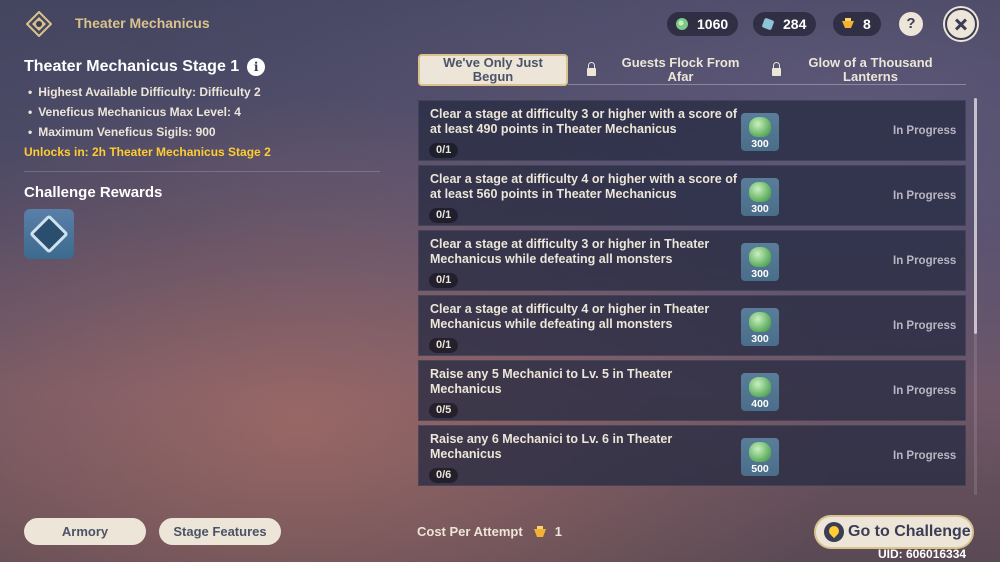 Image resolution: width=1000 pixels, height=562 pixels. What do you see at coordinates (975, 216) in the screenshot?
I see `scrollbar-thumb` at bounding box center [975, 216].